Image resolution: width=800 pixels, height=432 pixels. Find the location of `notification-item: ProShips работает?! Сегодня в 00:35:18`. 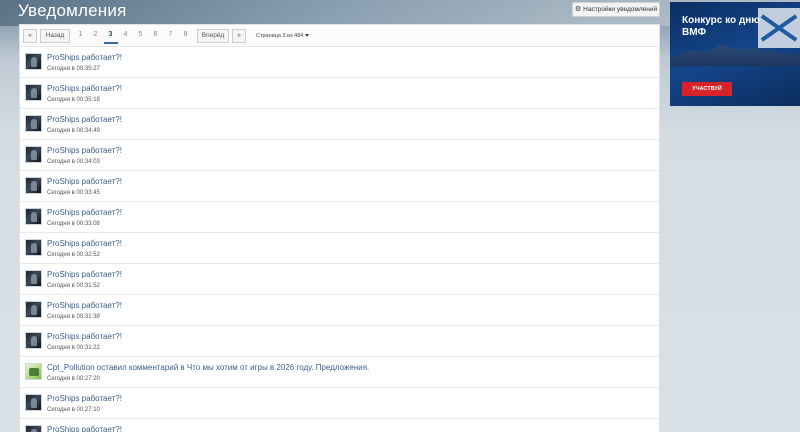

notification-item: ProShips работает?! Сегодня в 00:35:18 is located at coordinates (339, 93).